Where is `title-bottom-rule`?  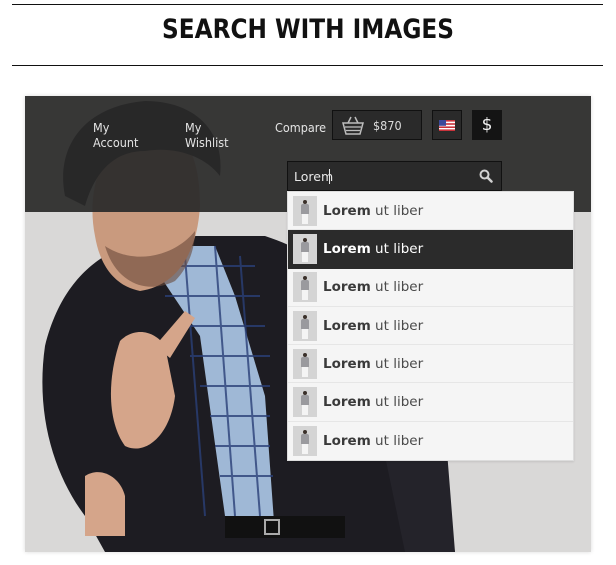 title-bottom-rule is located at coordinates (307, 65).